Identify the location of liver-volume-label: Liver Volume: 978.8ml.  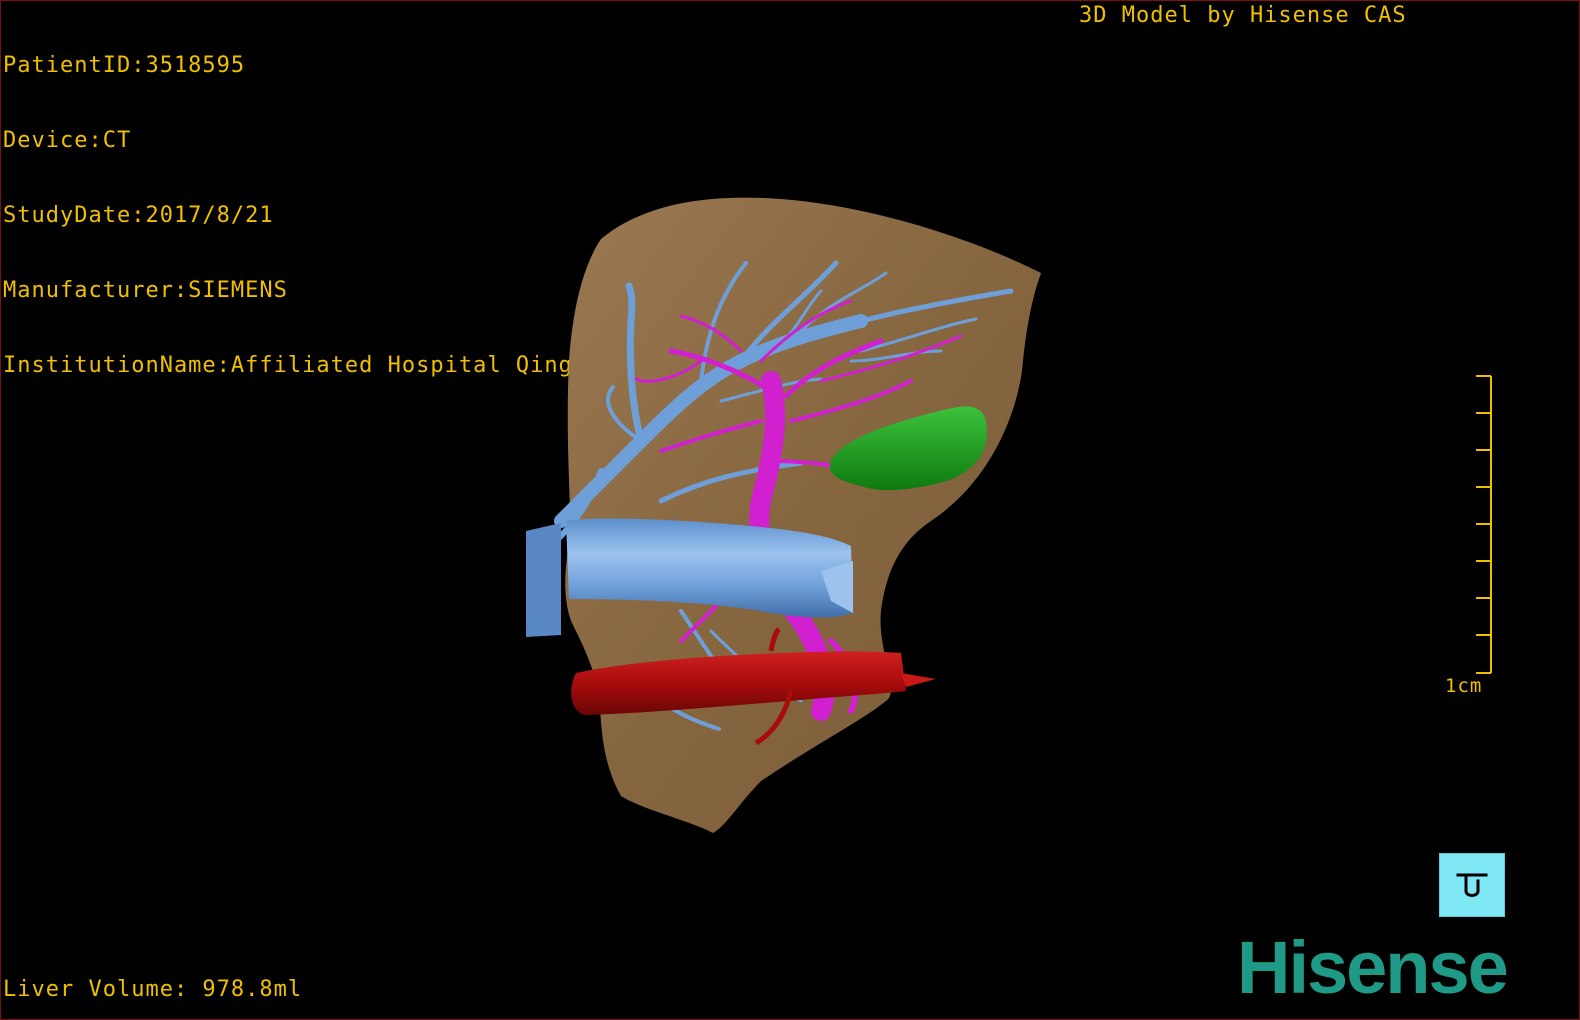
(153, 989).